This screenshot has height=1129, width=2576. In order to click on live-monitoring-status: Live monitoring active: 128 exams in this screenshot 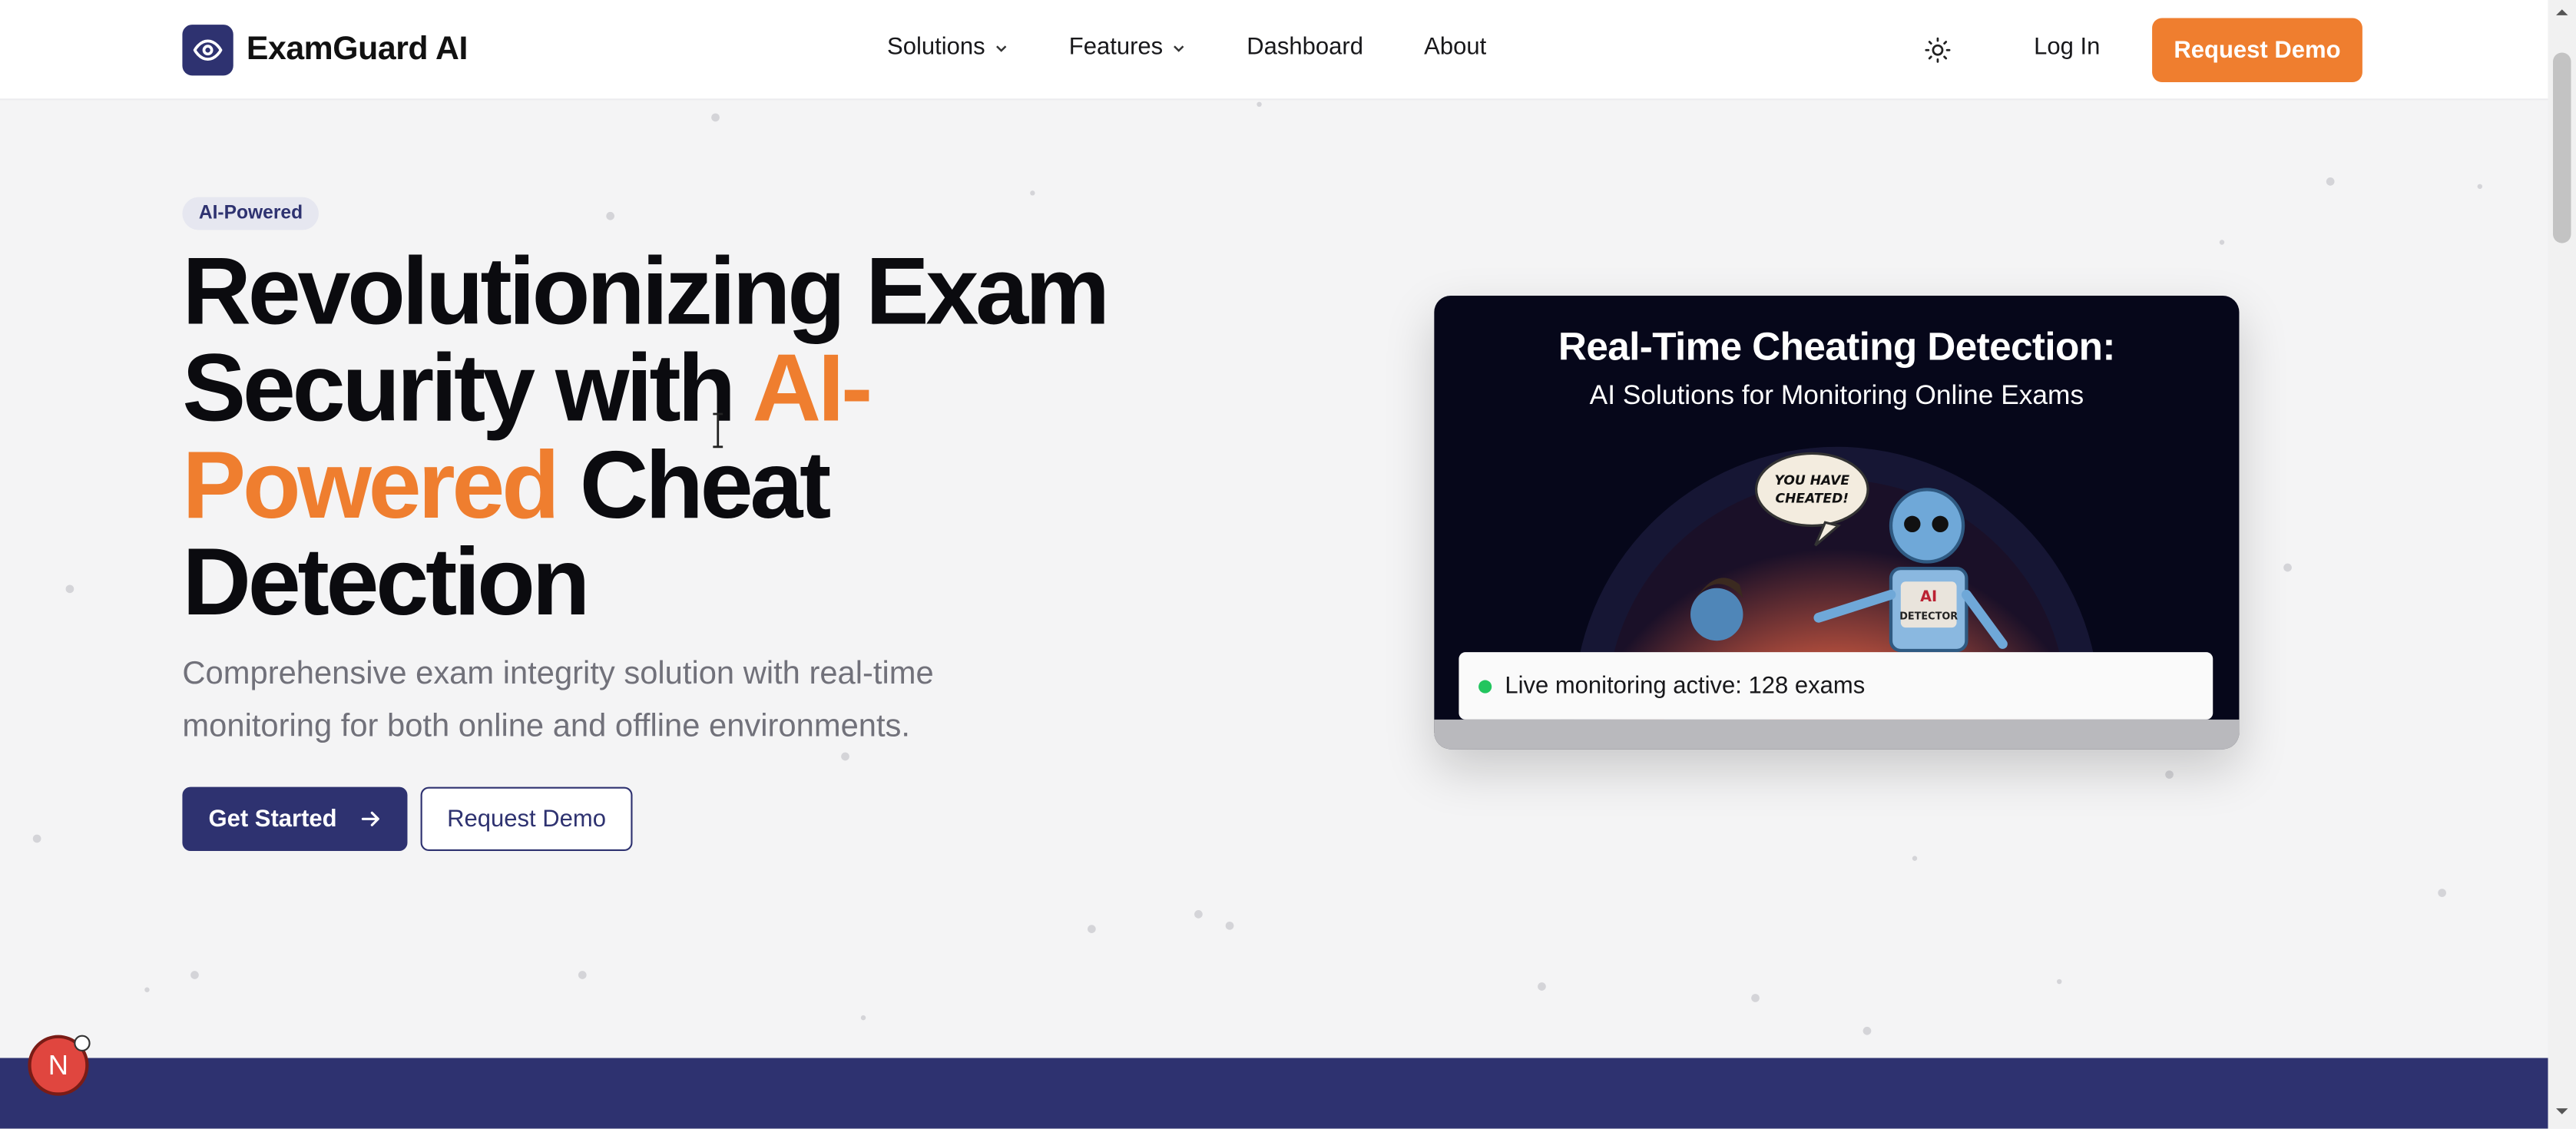, I will do `click(1836, 686)`.